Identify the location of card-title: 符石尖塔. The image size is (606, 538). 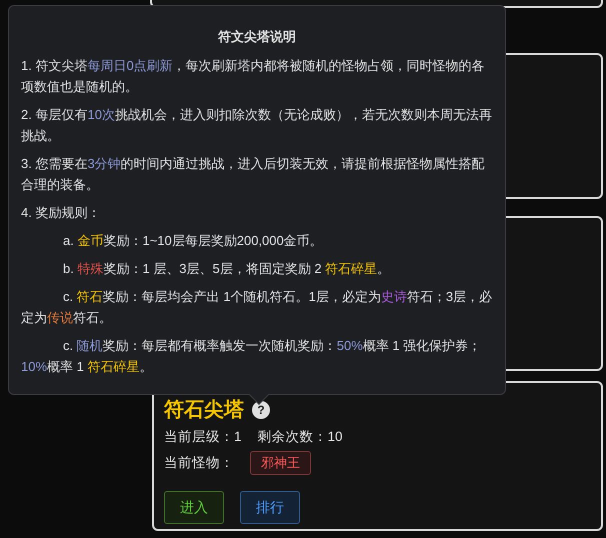
(204, 410).